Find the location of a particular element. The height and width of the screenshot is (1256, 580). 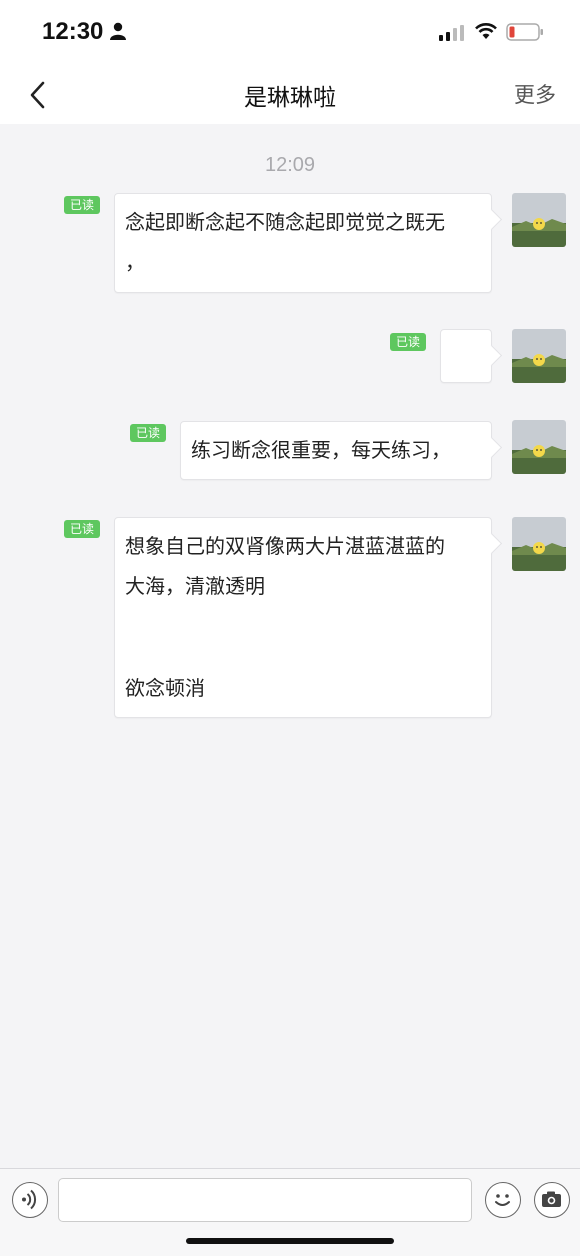

more-button: 更多 is located at coordinates (535, 94).